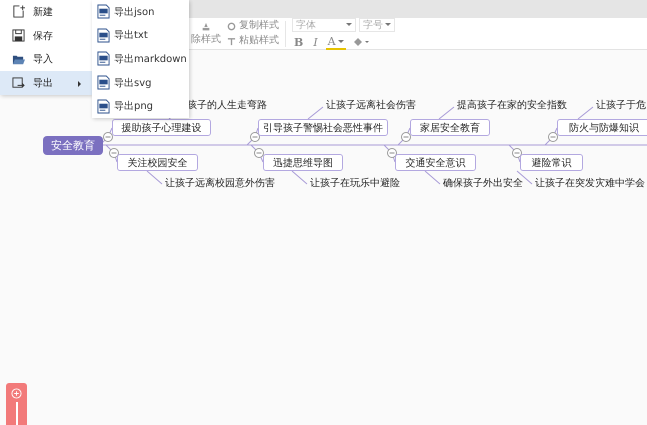  What do you see at coordinates (140, 106) in the screenshot?
I see `menu-item: 导出png` at bounding box center [140, 106].